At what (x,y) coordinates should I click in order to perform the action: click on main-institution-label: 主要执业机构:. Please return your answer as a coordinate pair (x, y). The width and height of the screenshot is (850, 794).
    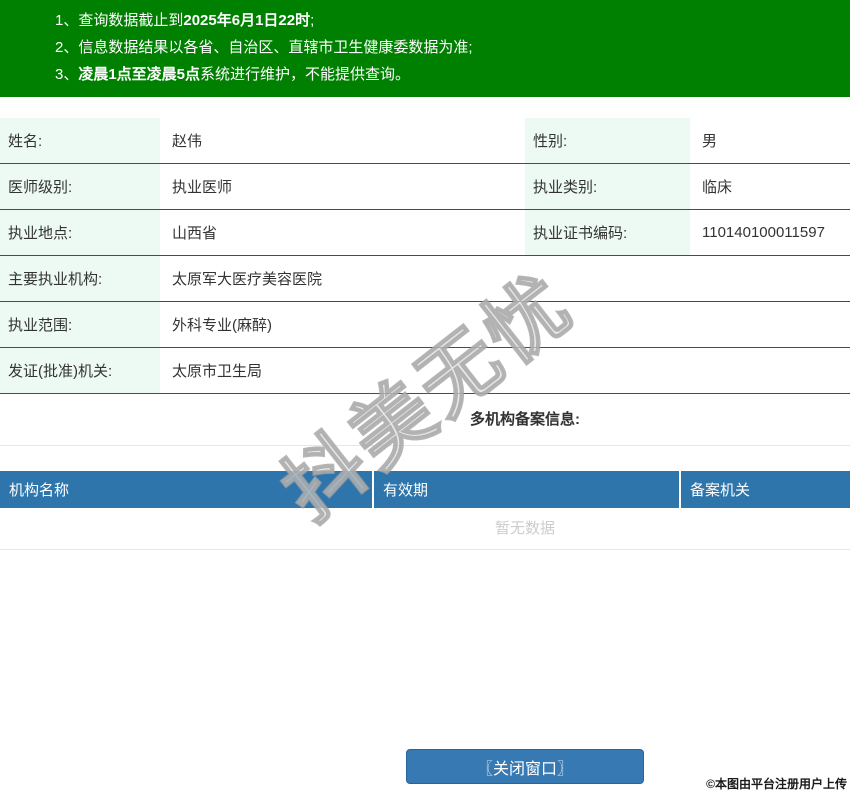
    Looking at the image, I should click on (80, 278).